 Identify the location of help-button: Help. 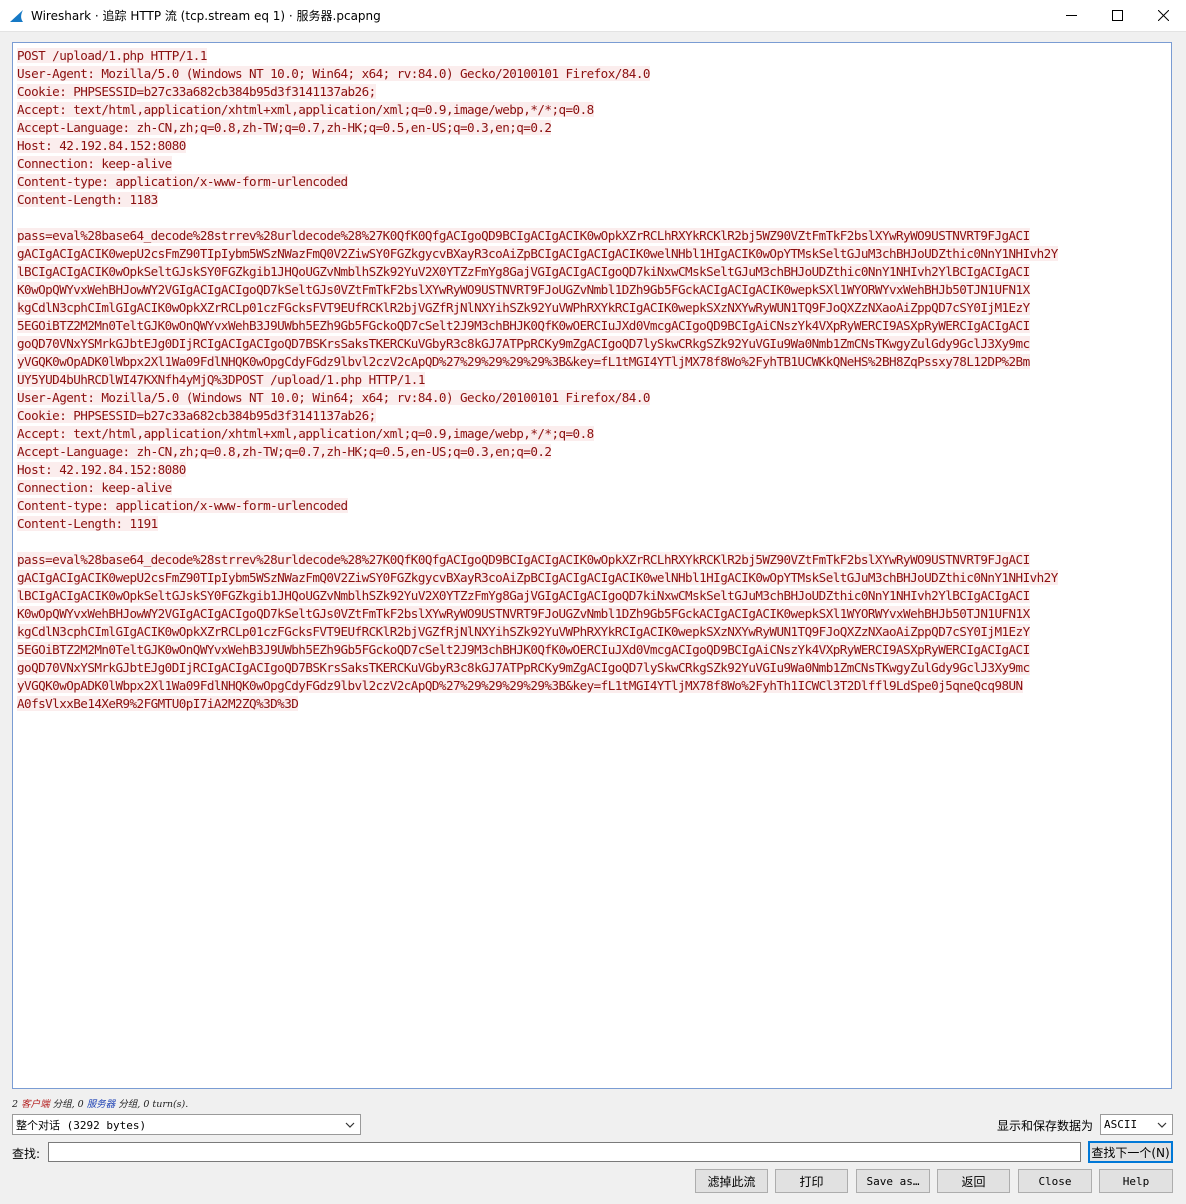
(1136, 1181).